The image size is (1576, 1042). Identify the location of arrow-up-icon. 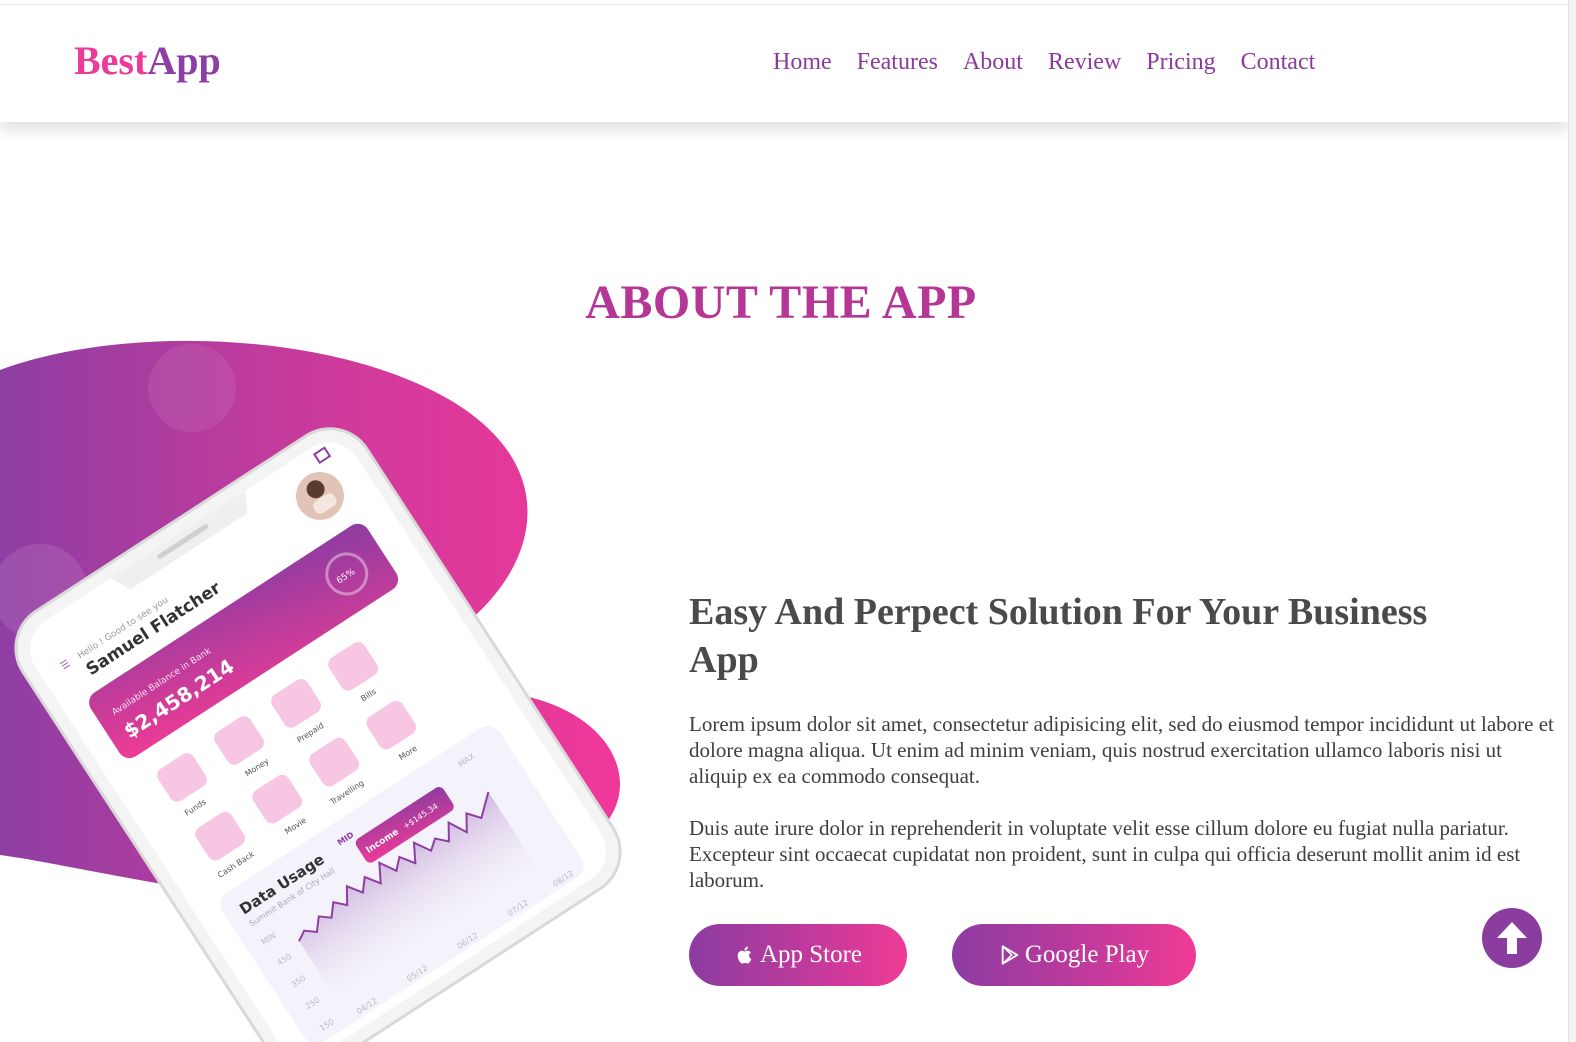
(1512, 938).